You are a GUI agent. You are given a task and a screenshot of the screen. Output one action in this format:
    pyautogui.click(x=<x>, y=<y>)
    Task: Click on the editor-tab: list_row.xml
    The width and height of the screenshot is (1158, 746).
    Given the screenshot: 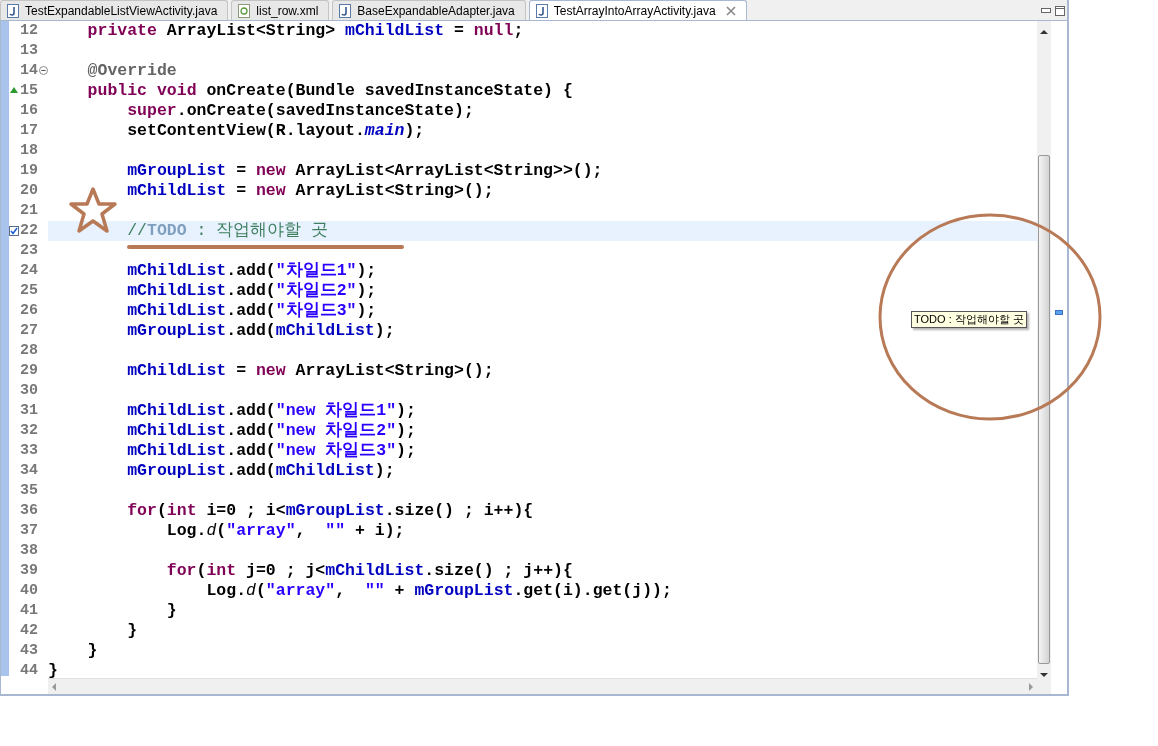 What is the action you would take?
    pyautogui.click(x=280, y=10)
    